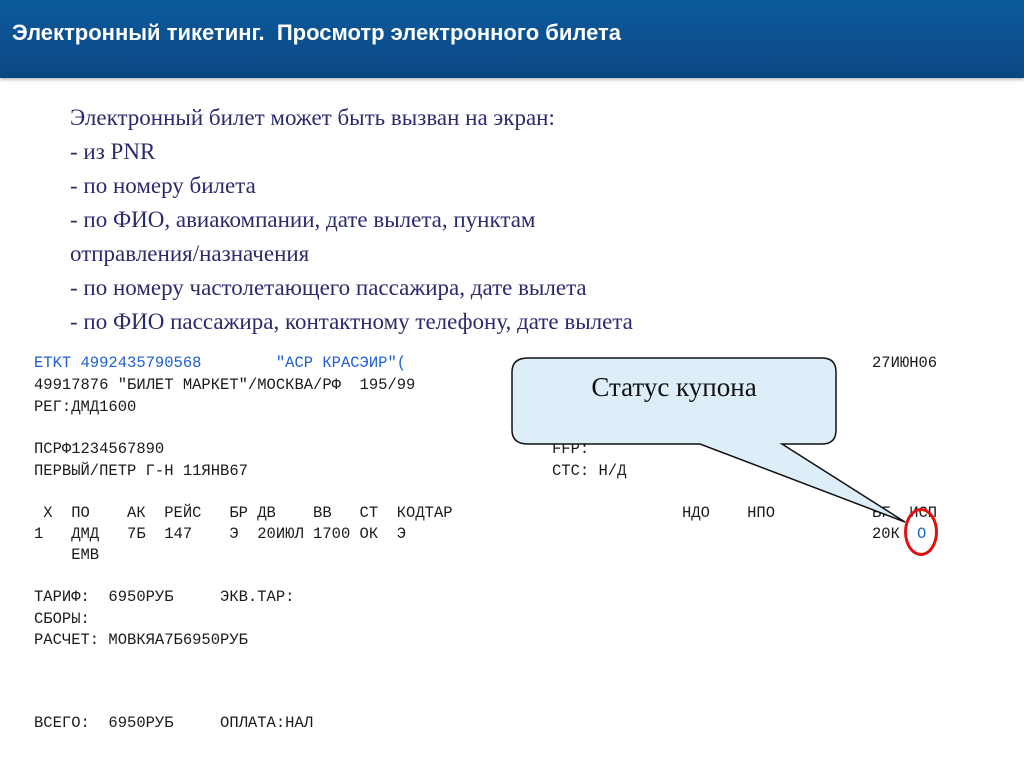  Describe the element at coordinates (220, 534) in the screenshot. I see `ticket-segment-row: 1 ДМД 7Б 147 Э 20ИЮЛ 1700 ОК Э` at that location.